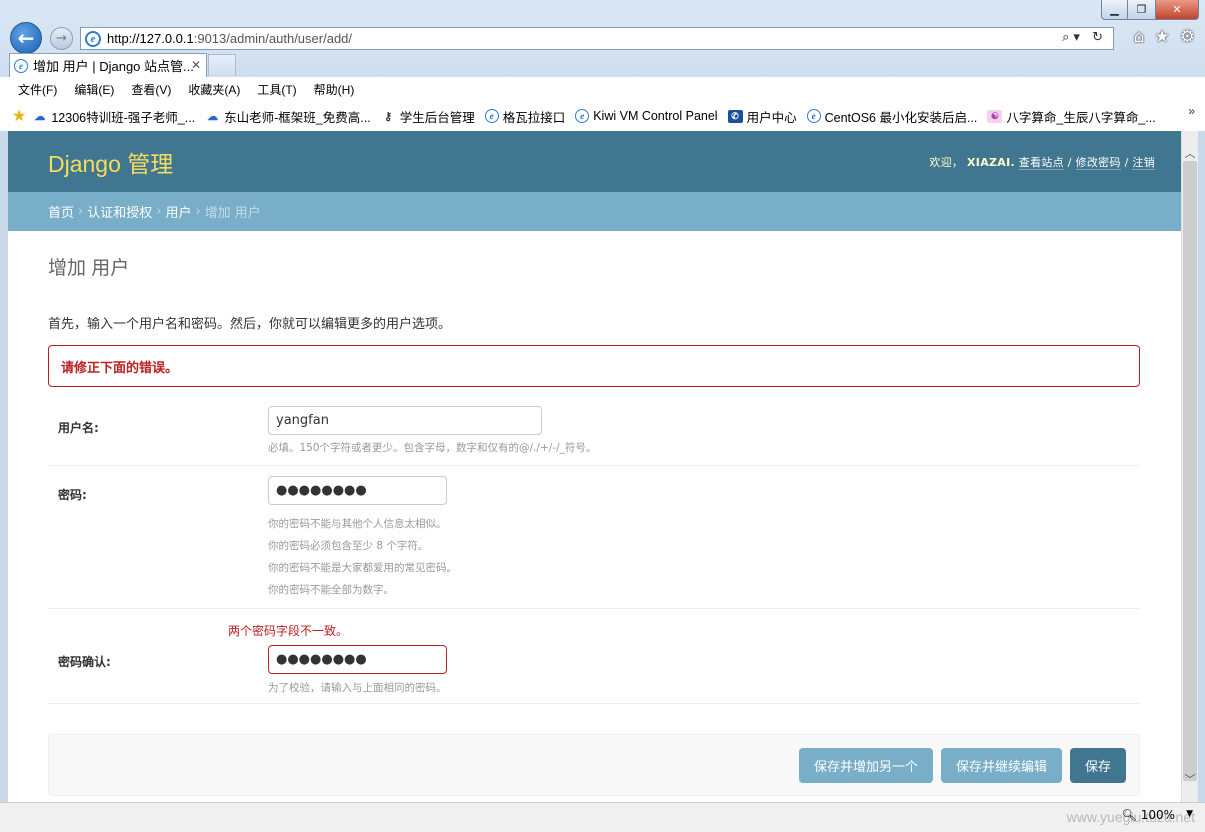 Image resolution: width=1205 pixels, height=832 pixels. Describe the element at coordinates (1139, 37) in the screenshot. I see `home-icon: ⌂` at that location.